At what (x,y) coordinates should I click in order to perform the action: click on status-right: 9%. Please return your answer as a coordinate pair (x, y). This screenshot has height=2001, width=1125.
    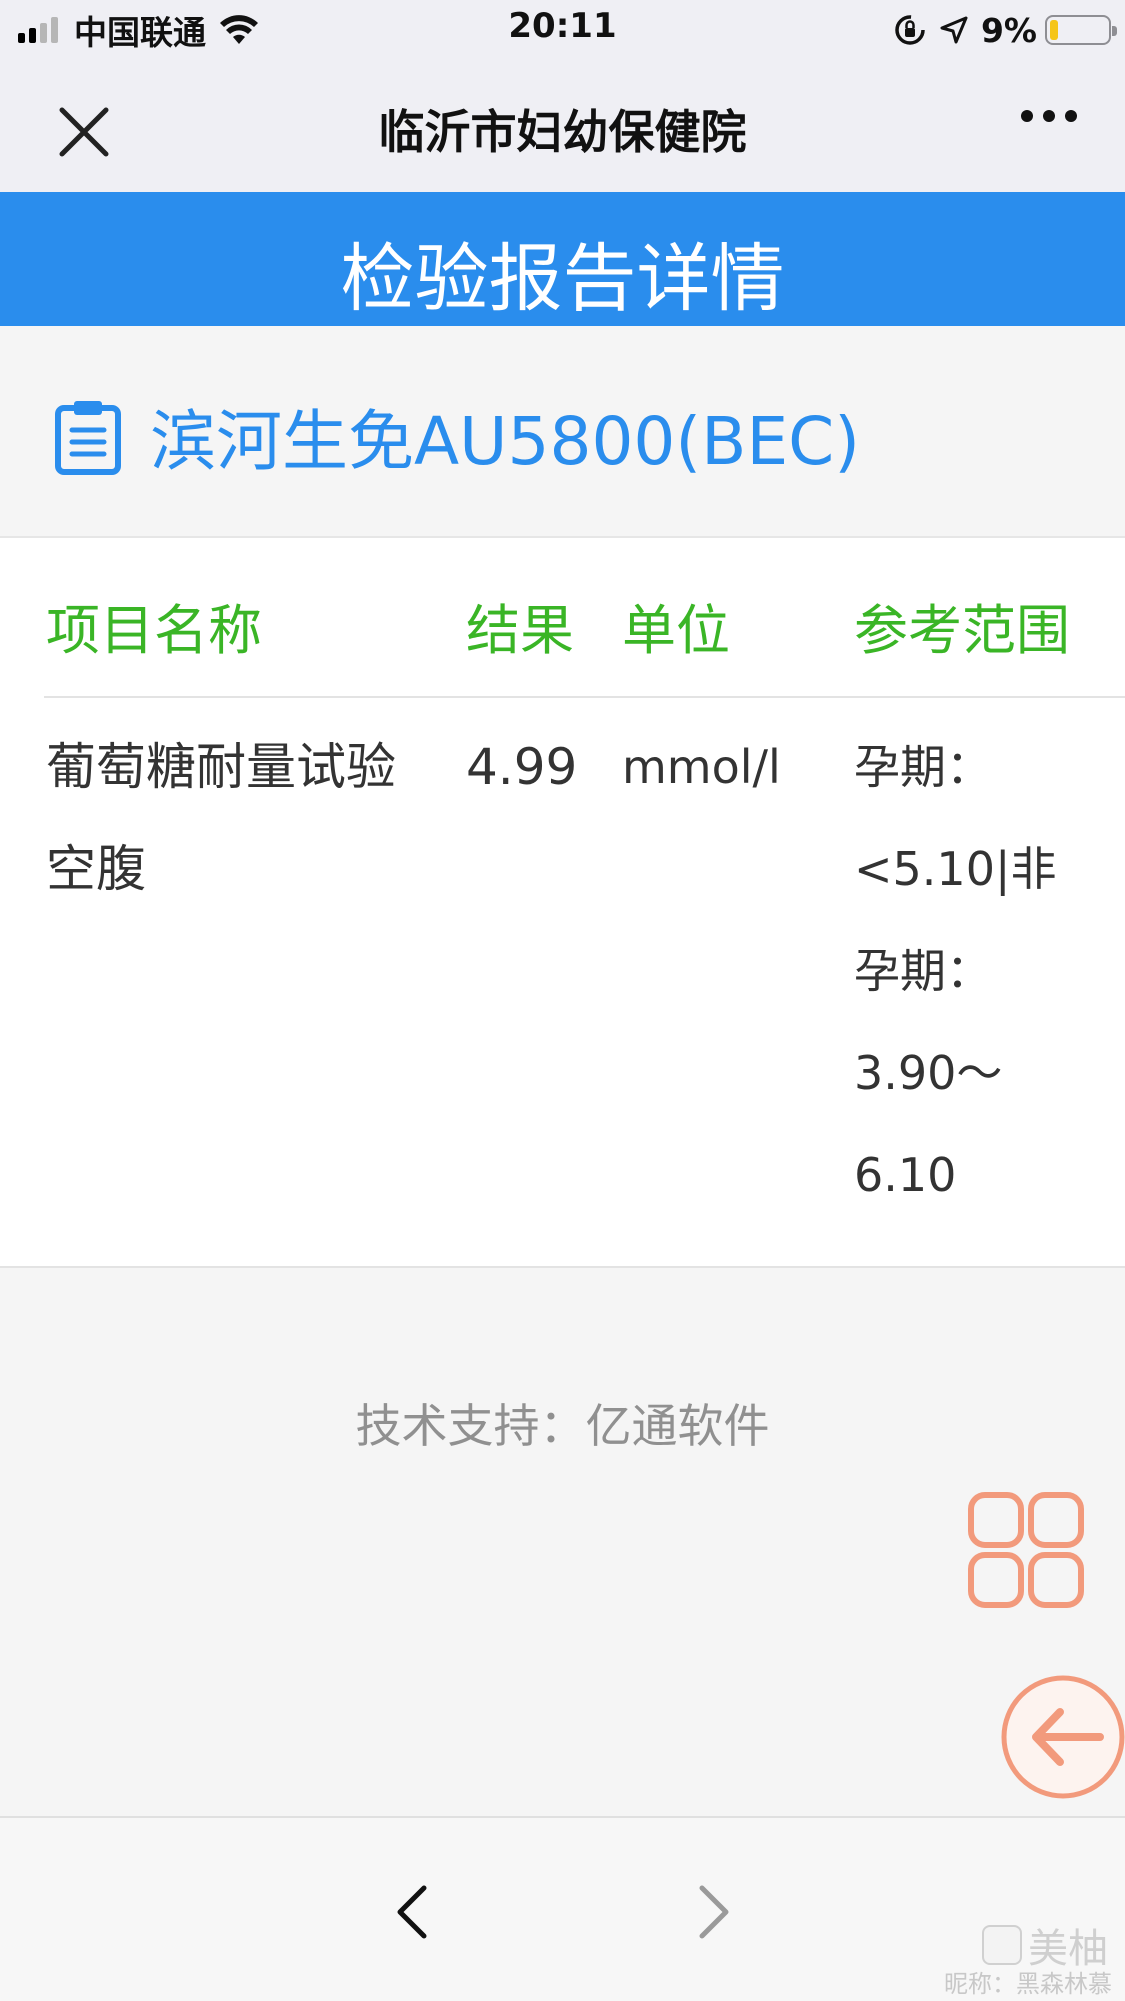
    Looking at the image, I should click on (1005, 30).